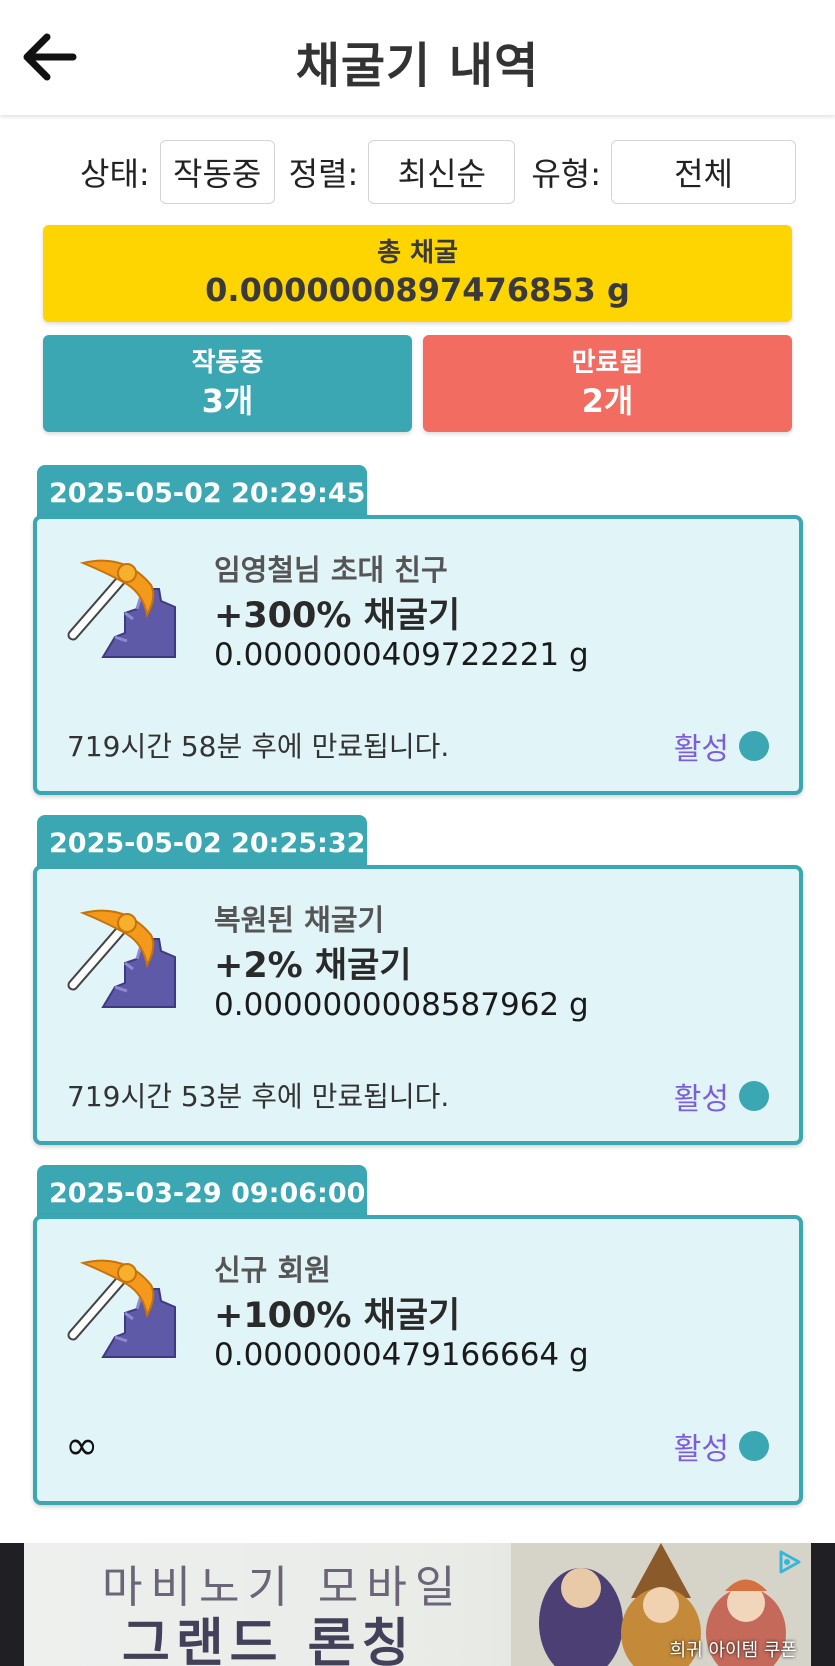 This screenshot has height=1666, width=835. What do you see at coordinates (323, 174) in the screenshot?
I see `sort-filter-label: 정렬:` at bounding box center [323, 174].